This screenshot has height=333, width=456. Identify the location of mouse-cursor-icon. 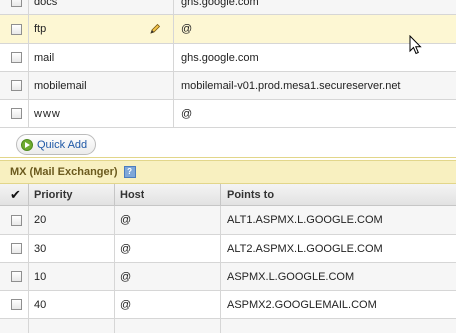
(416, 46).